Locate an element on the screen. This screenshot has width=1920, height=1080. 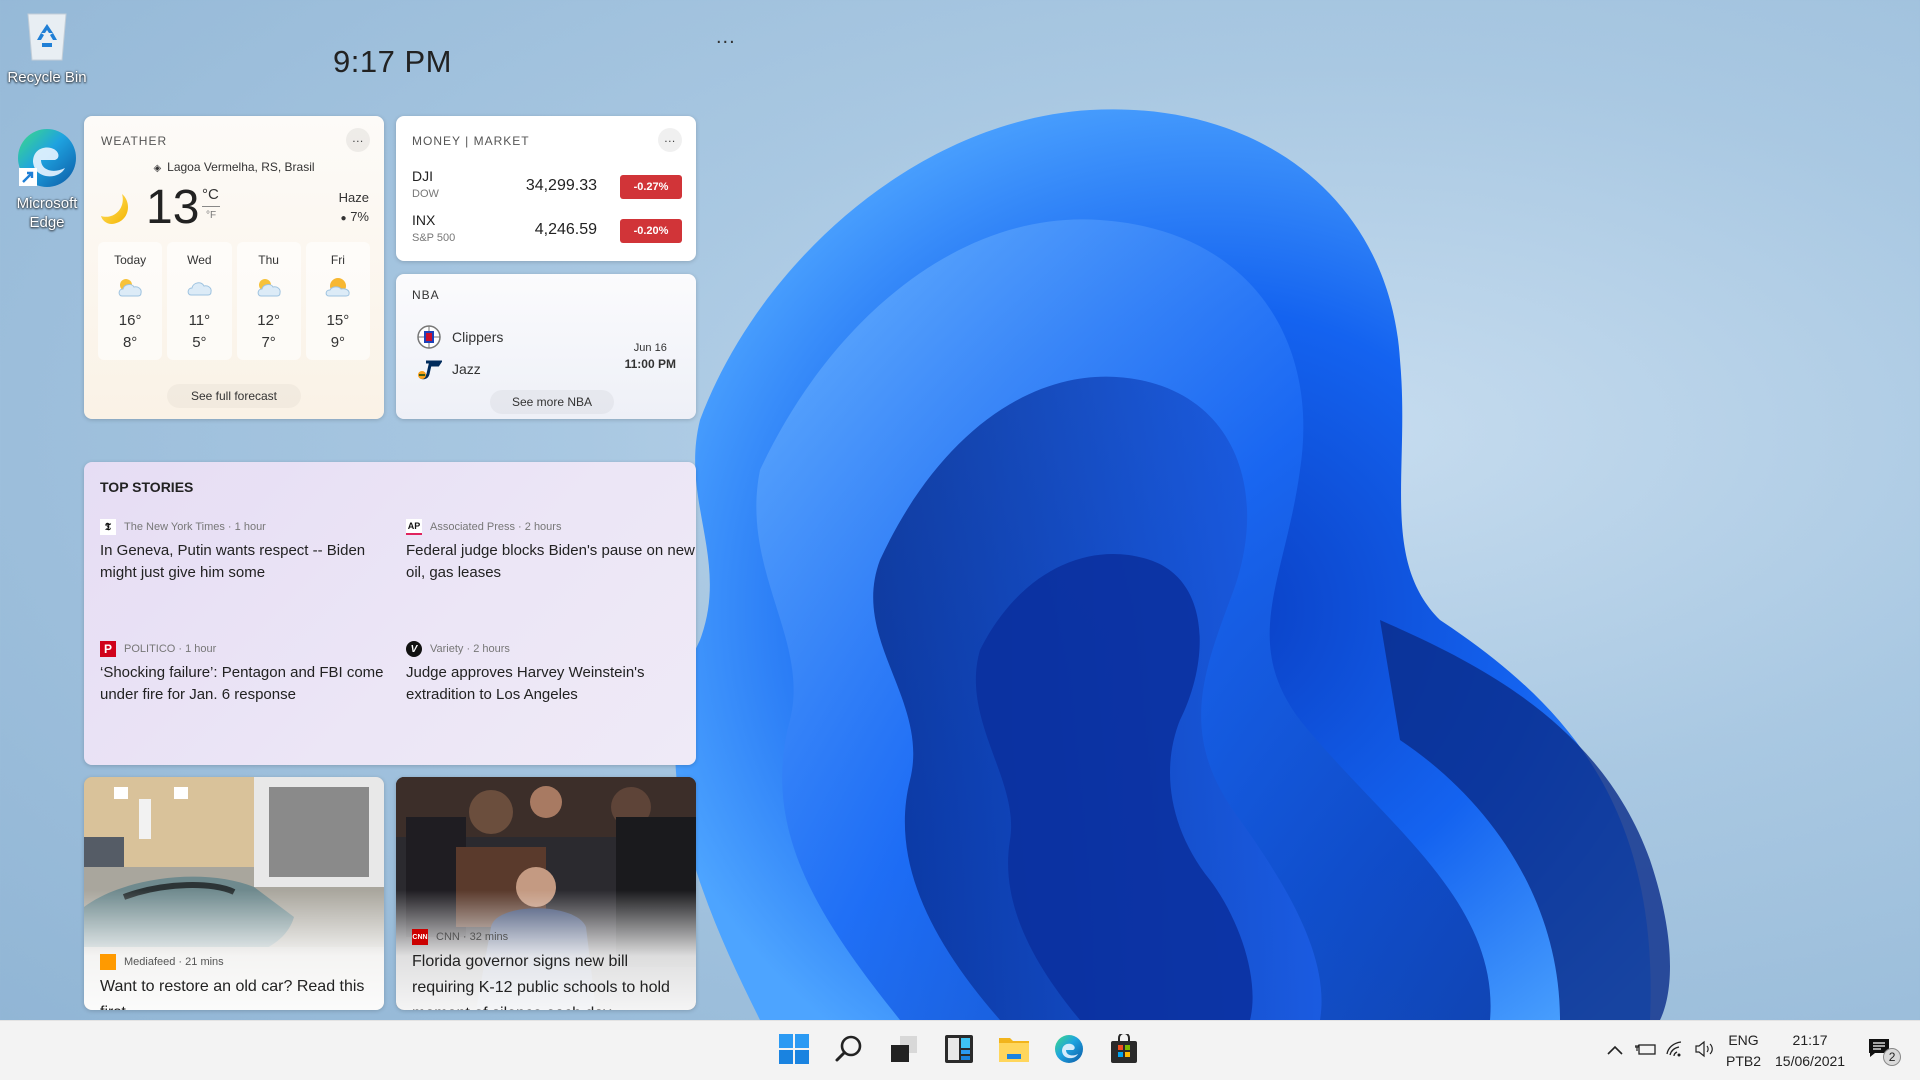
folder-icon is located at coordinates (1014, 1051).